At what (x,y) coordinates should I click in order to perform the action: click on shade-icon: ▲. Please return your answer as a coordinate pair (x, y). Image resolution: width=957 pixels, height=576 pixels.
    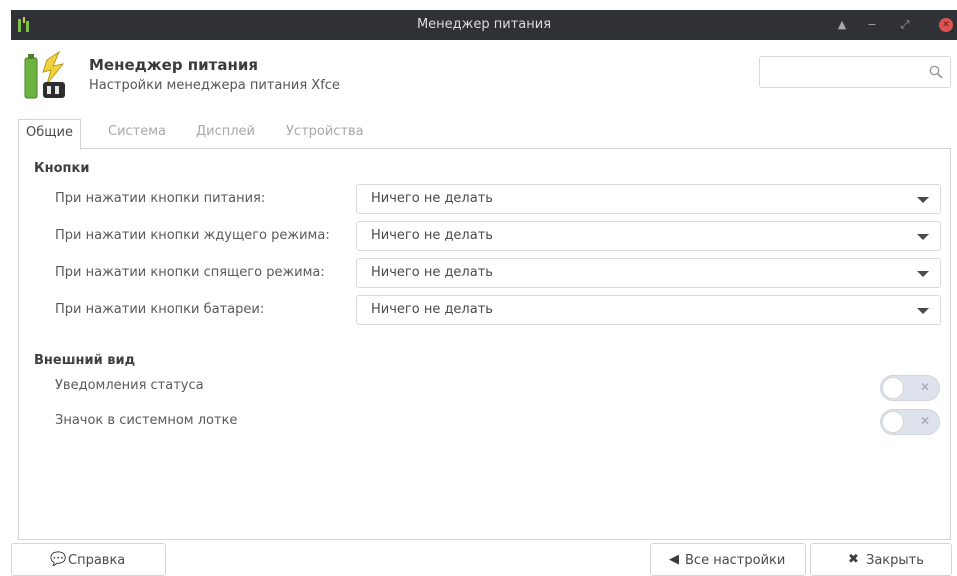
    Looking at the image, I should click on (842, 25).